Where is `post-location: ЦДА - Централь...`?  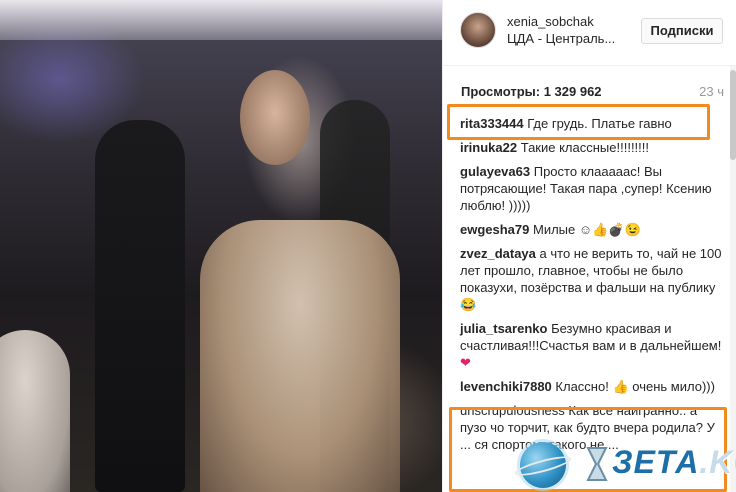 post-location: ЦДА - Централь... is located at coordinates (561, 38).